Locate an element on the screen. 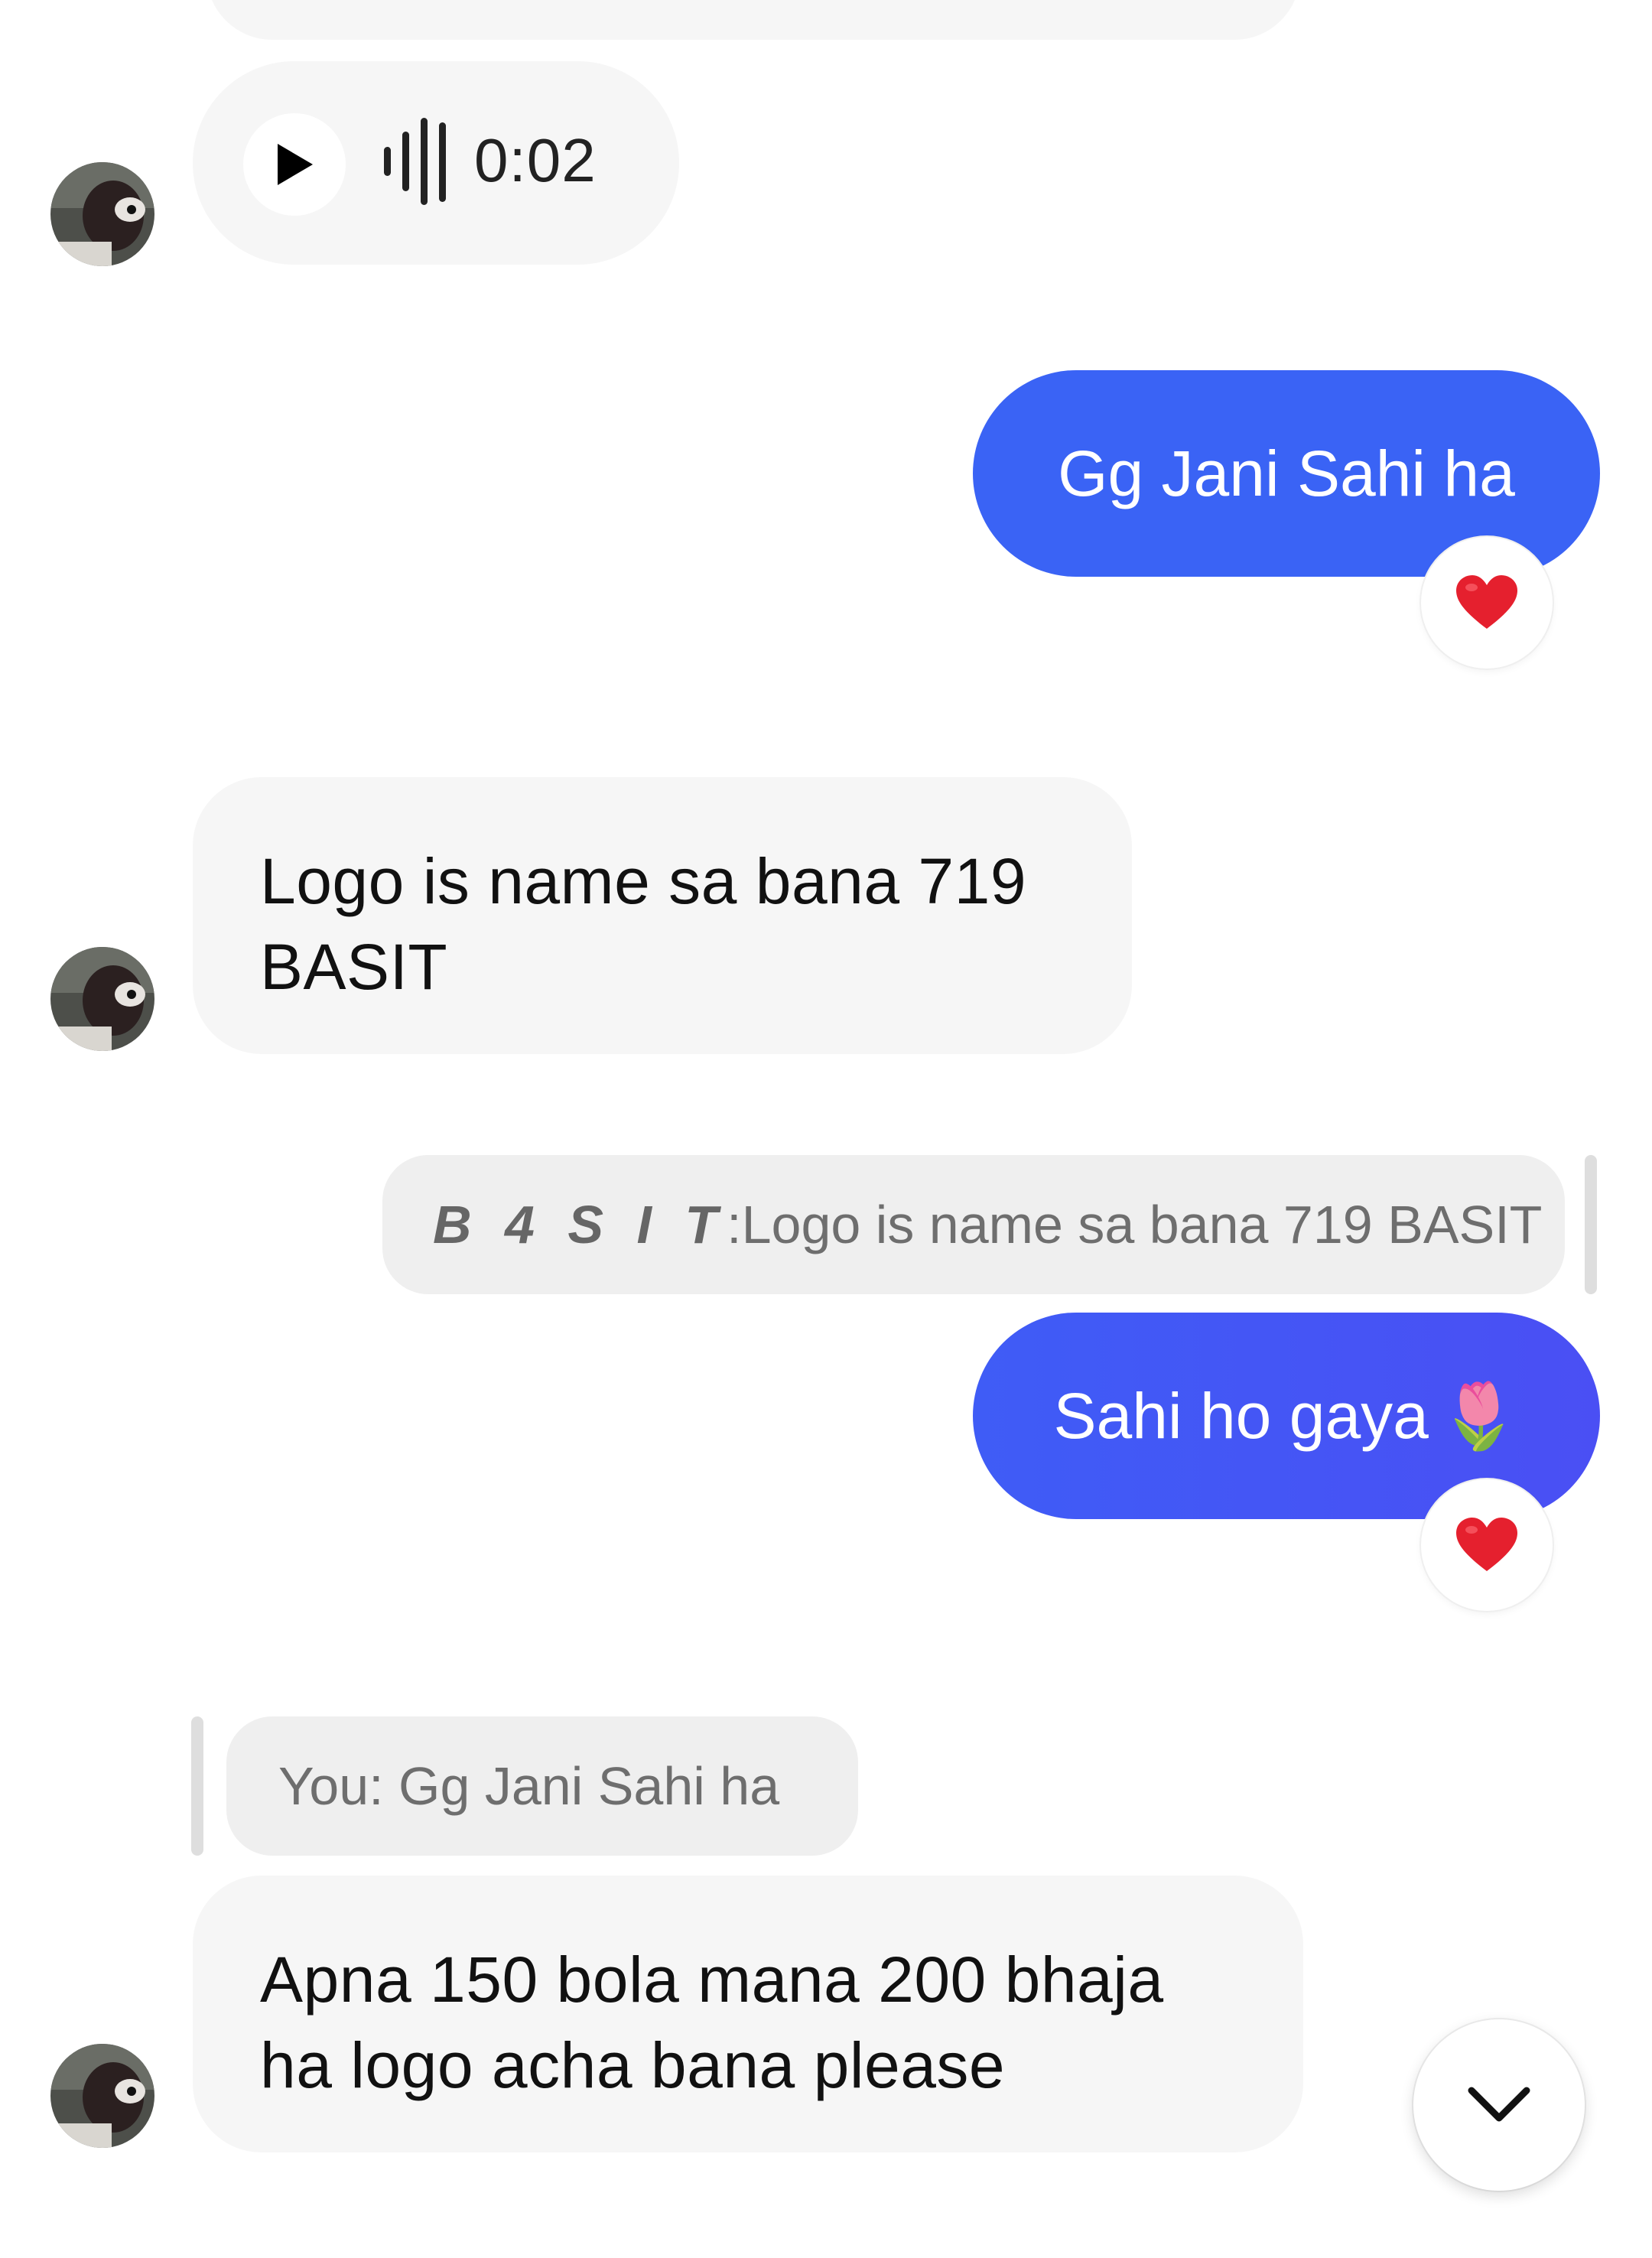  reply-quote: You: Gg Jani Sahi ha is located at coordinates (542, 1786).